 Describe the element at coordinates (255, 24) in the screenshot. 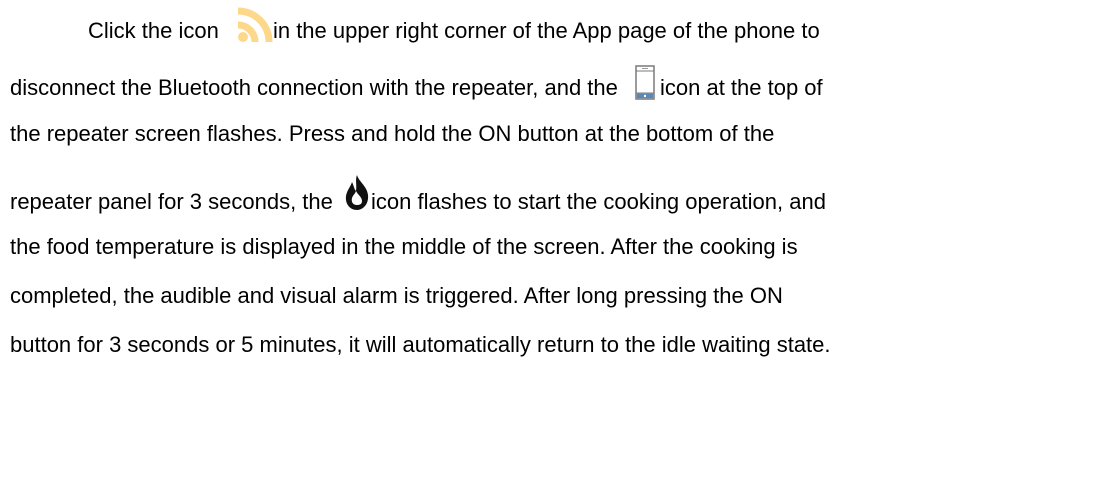

I see `wifi-signal-icon` at that location.